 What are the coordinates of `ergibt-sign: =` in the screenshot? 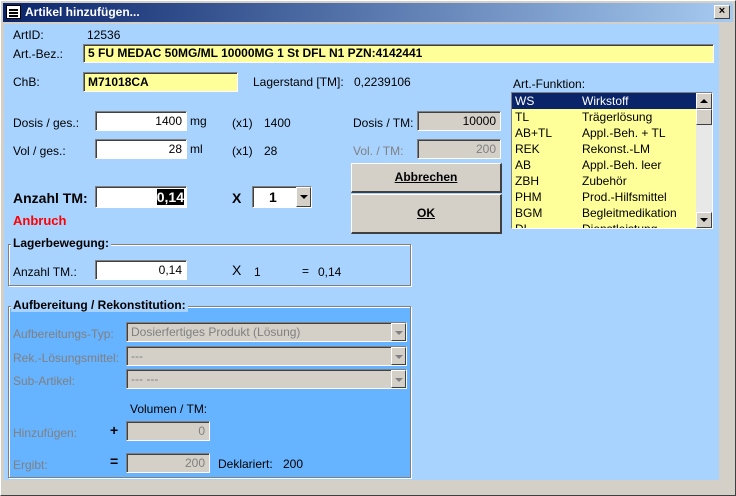 It's located at (114, 461).